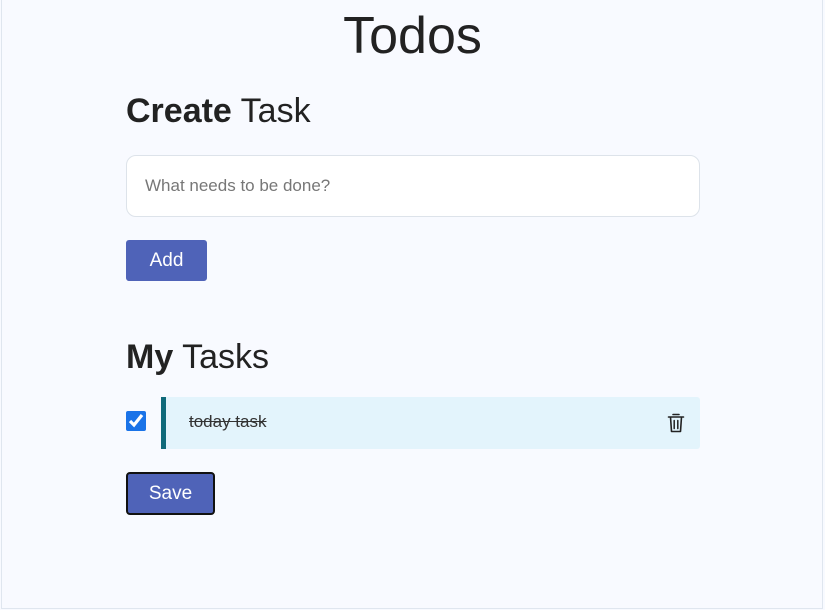 This screenshot has height=610, width=825. What do you see at coordinates (150, 357) in the screenshot?
I see `my-heading-bold: My` at bounding box center [150, 357].